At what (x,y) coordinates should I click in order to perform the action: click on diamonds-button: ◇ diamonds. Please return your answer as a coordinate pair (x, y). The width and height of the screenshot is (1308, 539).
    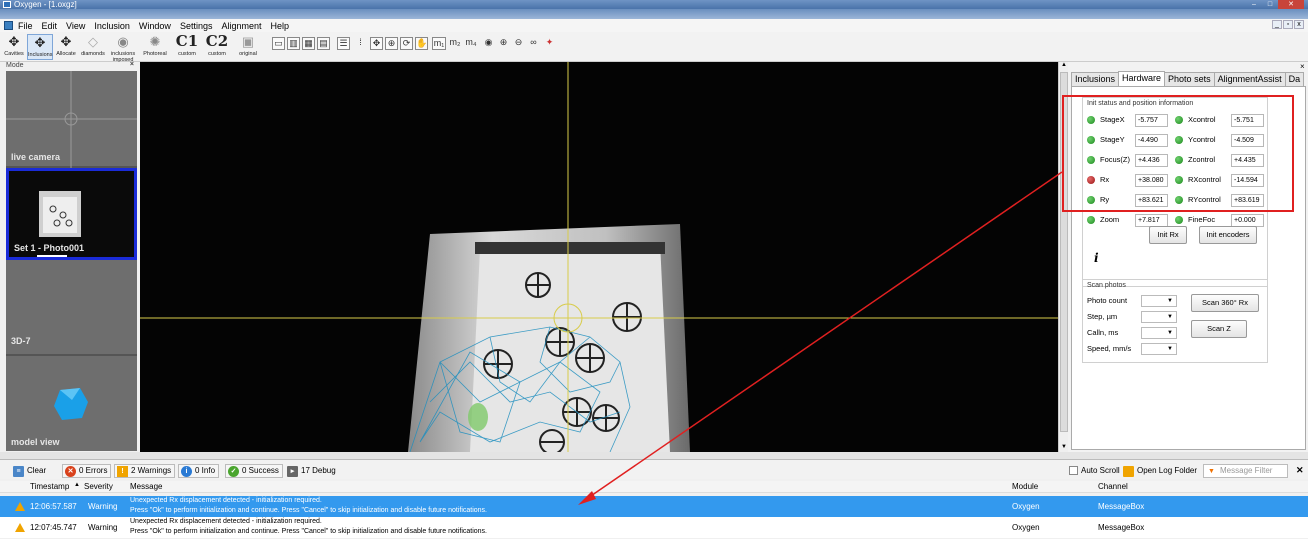
    Looking at the image, I should click on (93, 47).